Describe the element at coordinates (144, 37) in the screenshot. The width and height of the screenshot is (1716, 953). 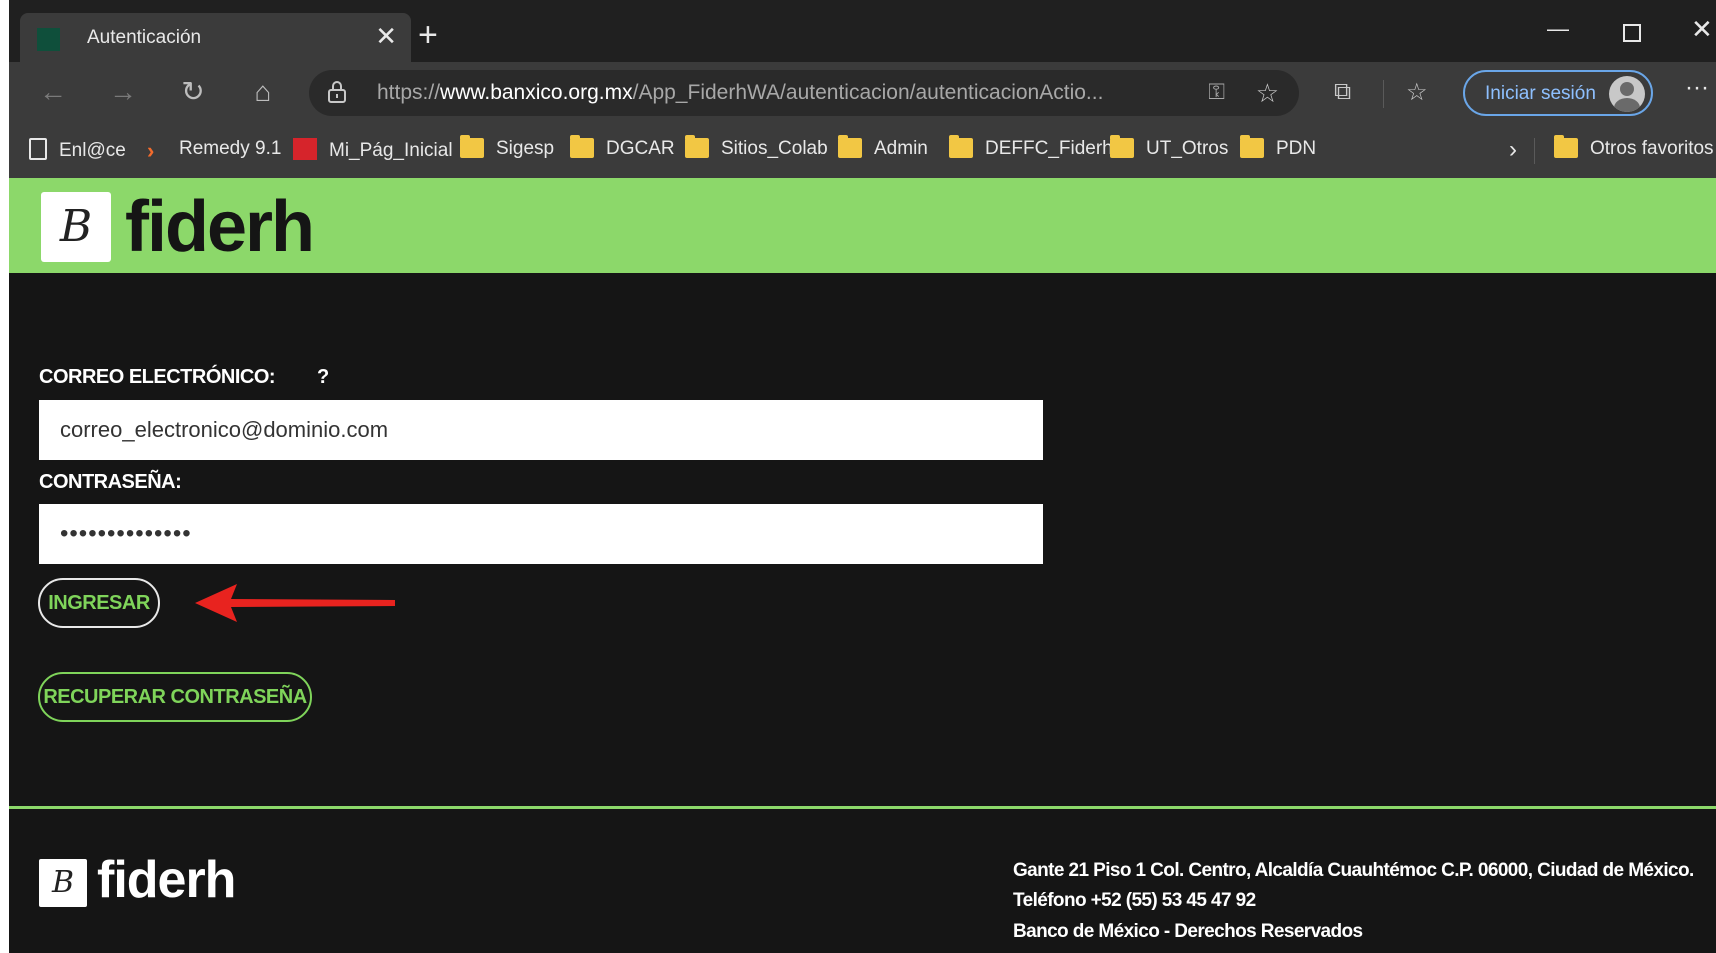
I see `tab-title: Autenticación` at that location.